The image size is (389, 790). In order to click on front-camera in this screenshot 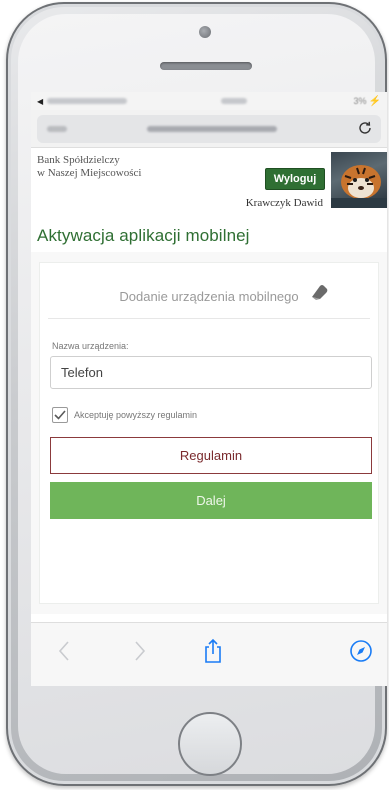, I will do `click(205, 32)`.